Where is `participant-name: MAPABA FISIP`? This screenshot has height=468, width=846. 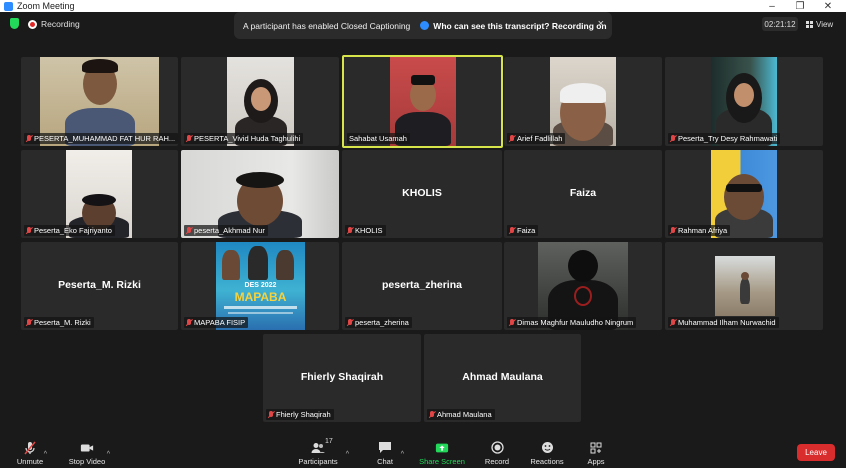 participant-name: MAPABA FISIP is located at coordinates (216, 322).